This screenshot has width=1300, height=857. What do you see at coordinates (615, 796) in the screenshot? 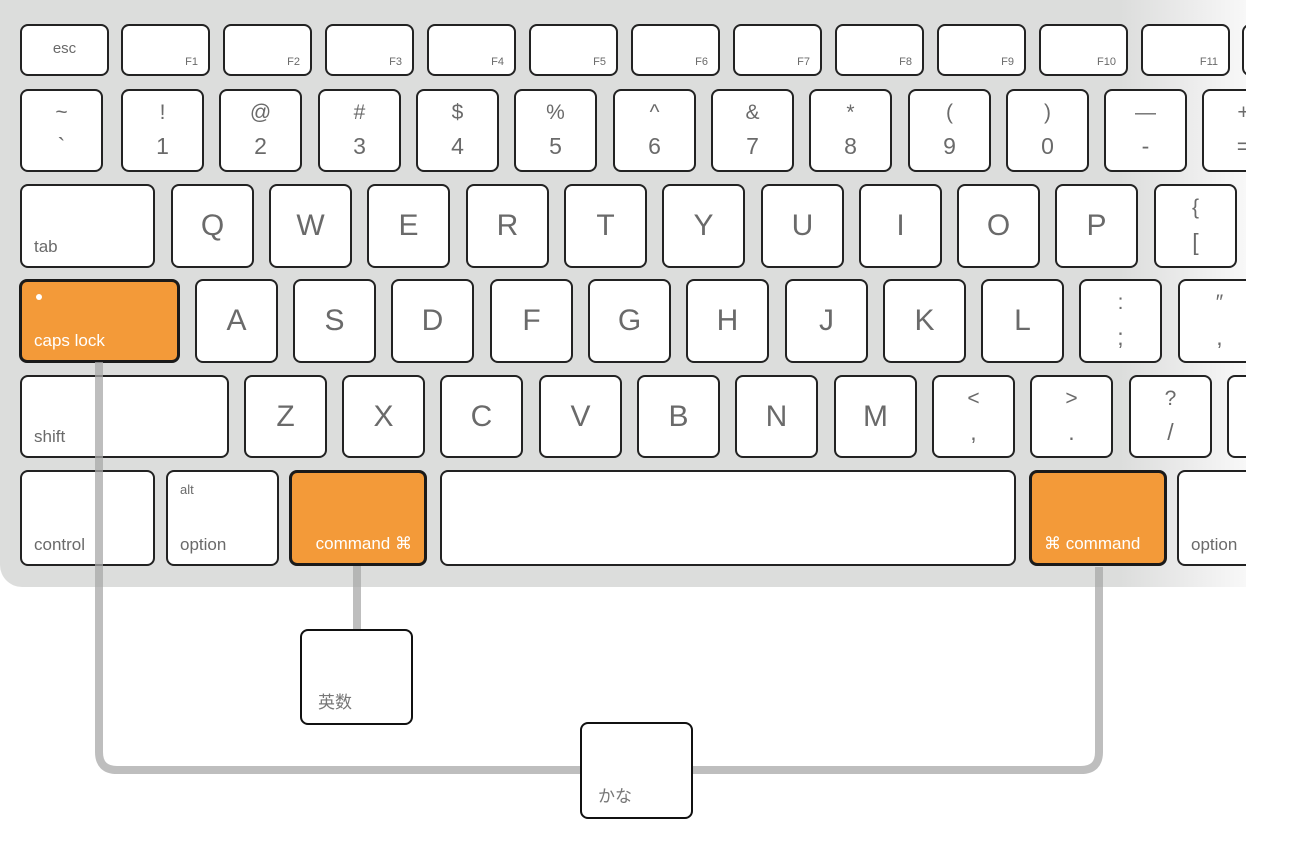
I see `key-label: かな` at bounding box center [615, 796].